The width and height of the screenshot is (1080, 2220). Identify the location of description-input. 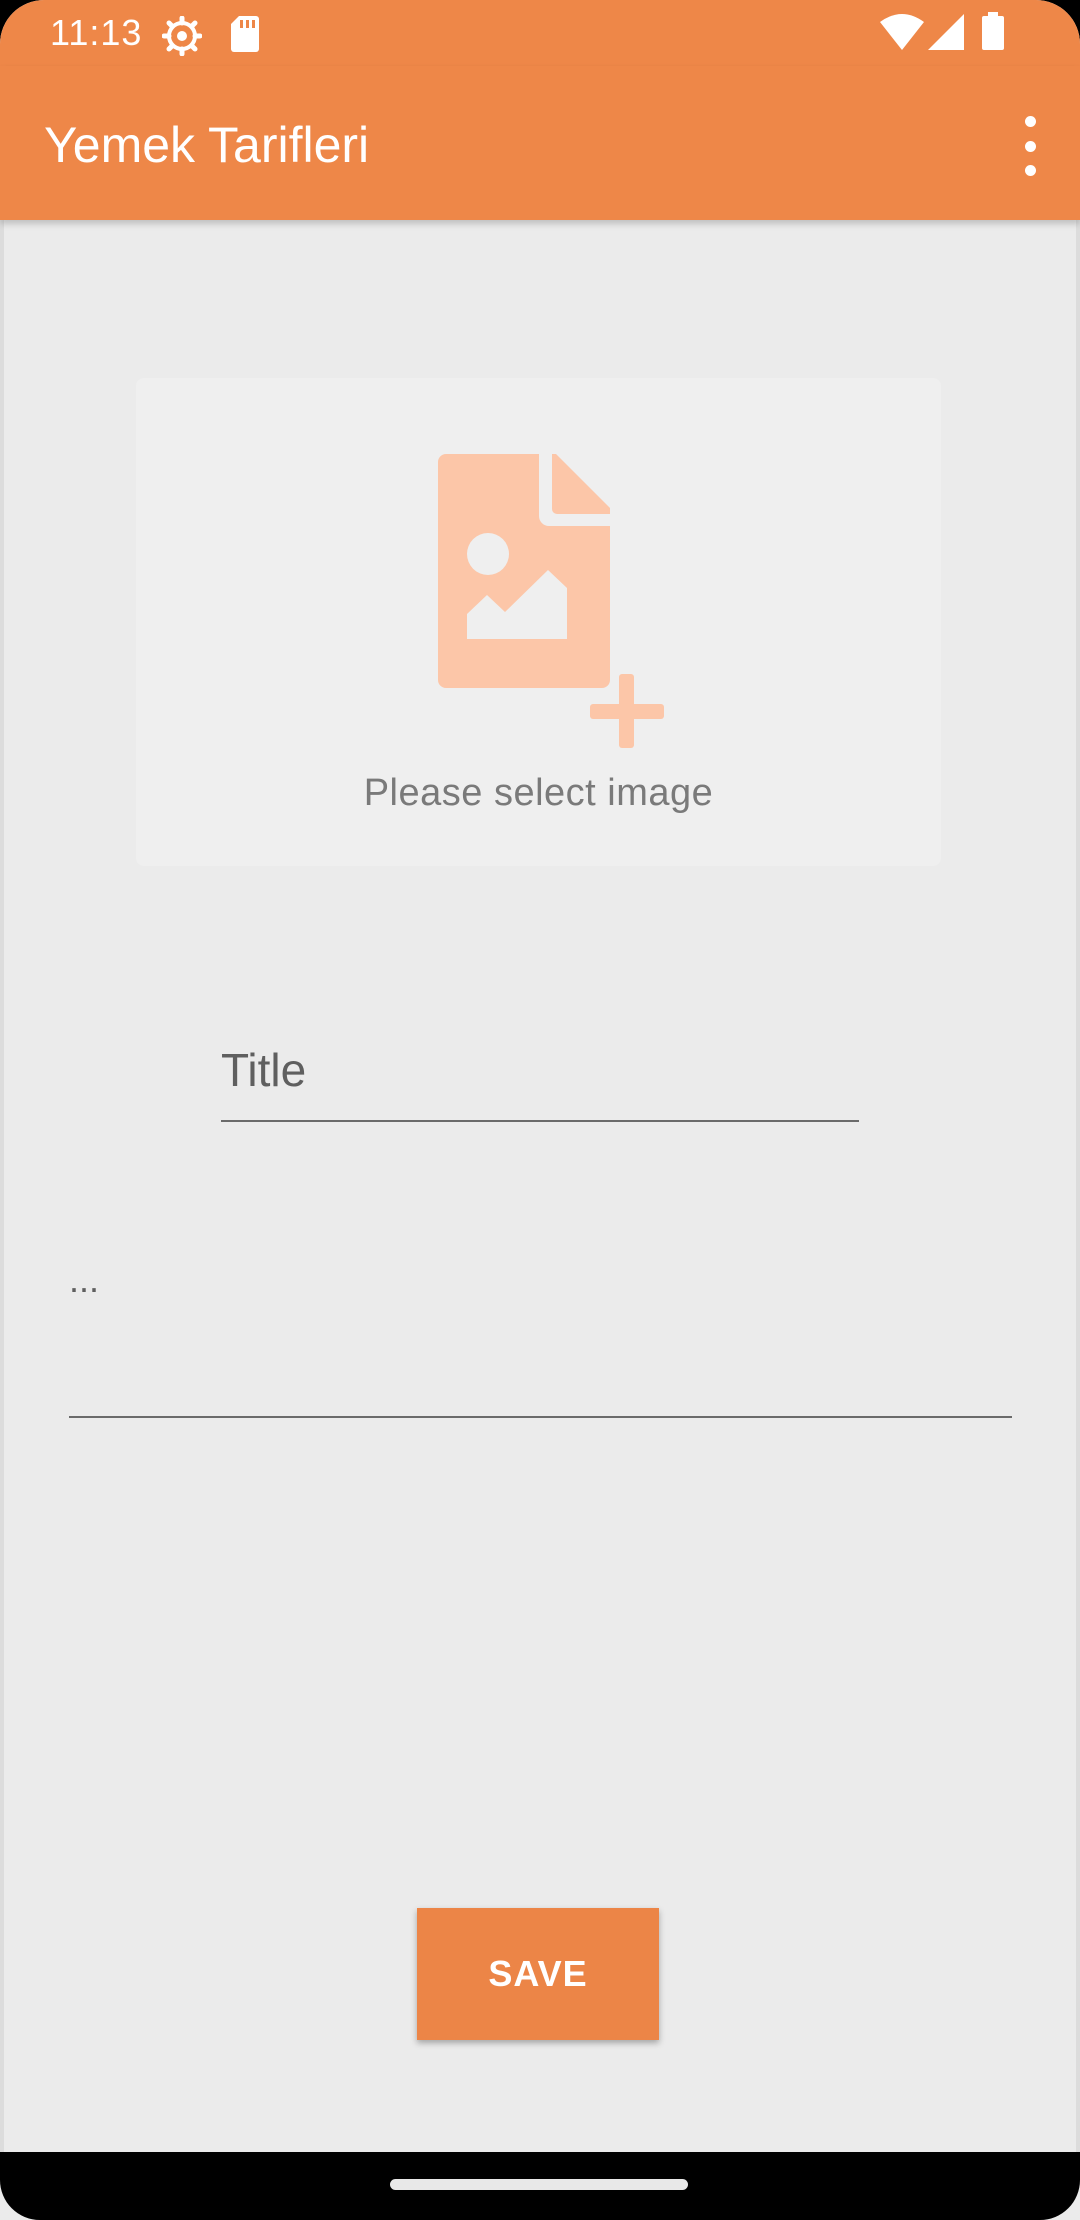
(540, 1280).